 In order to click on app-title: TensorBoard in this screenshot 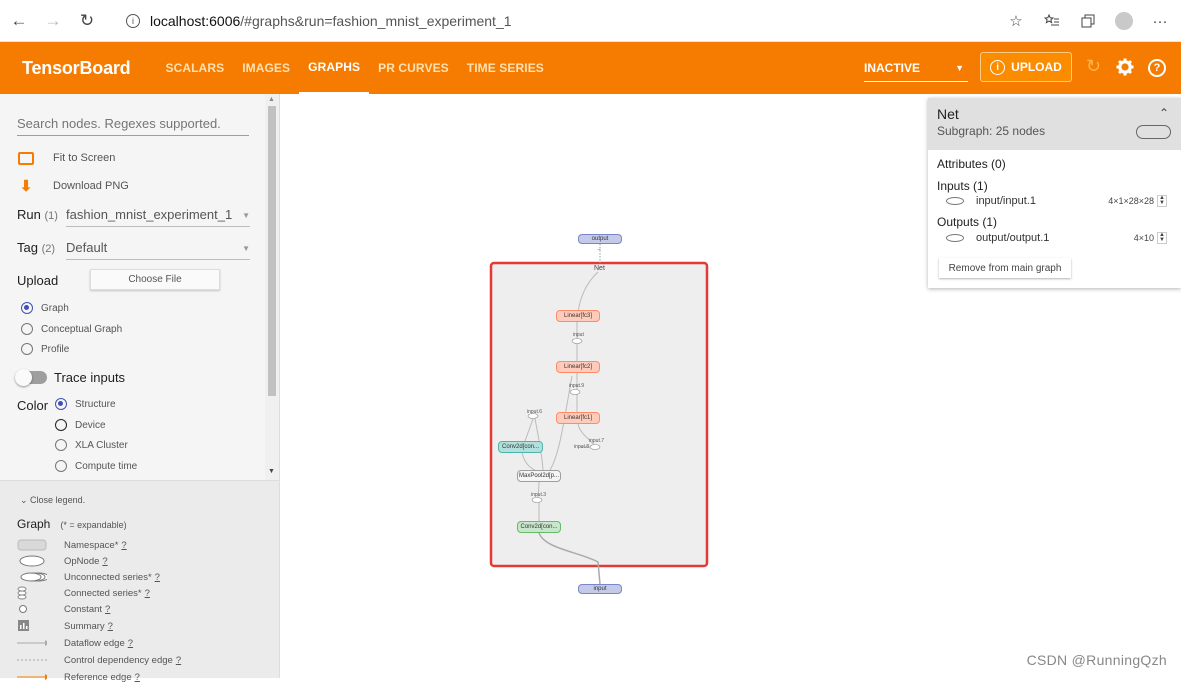, I will do `click(76, 67)`.